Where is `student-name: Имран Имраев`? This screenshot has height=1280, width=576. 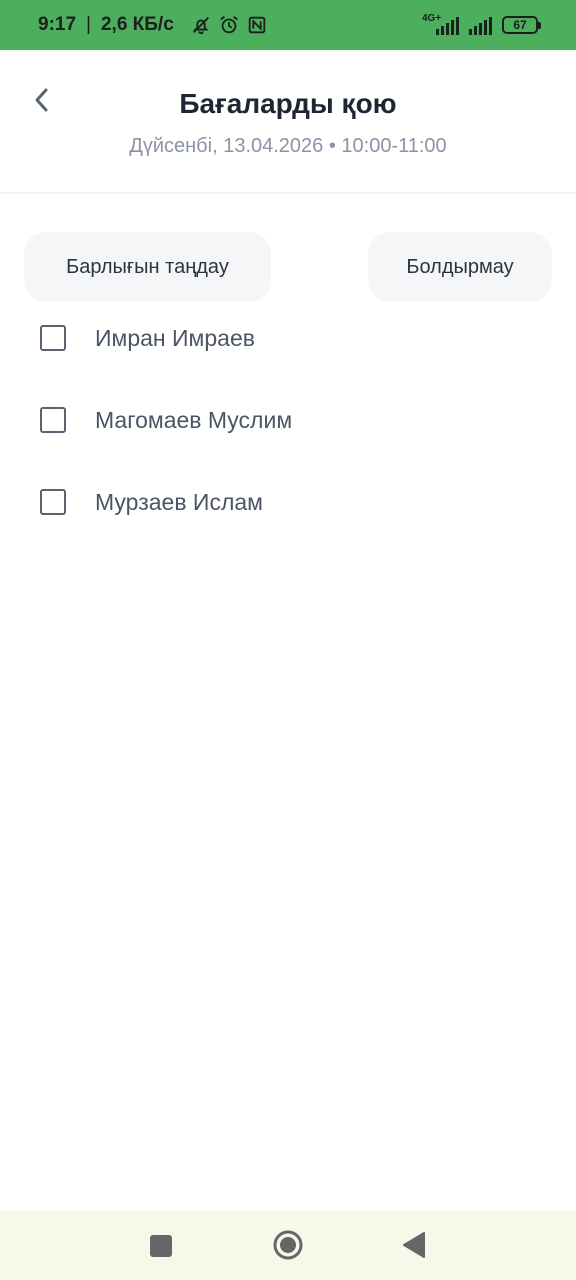 student-name: Имран Имраев is located at coordinates (175, 337).